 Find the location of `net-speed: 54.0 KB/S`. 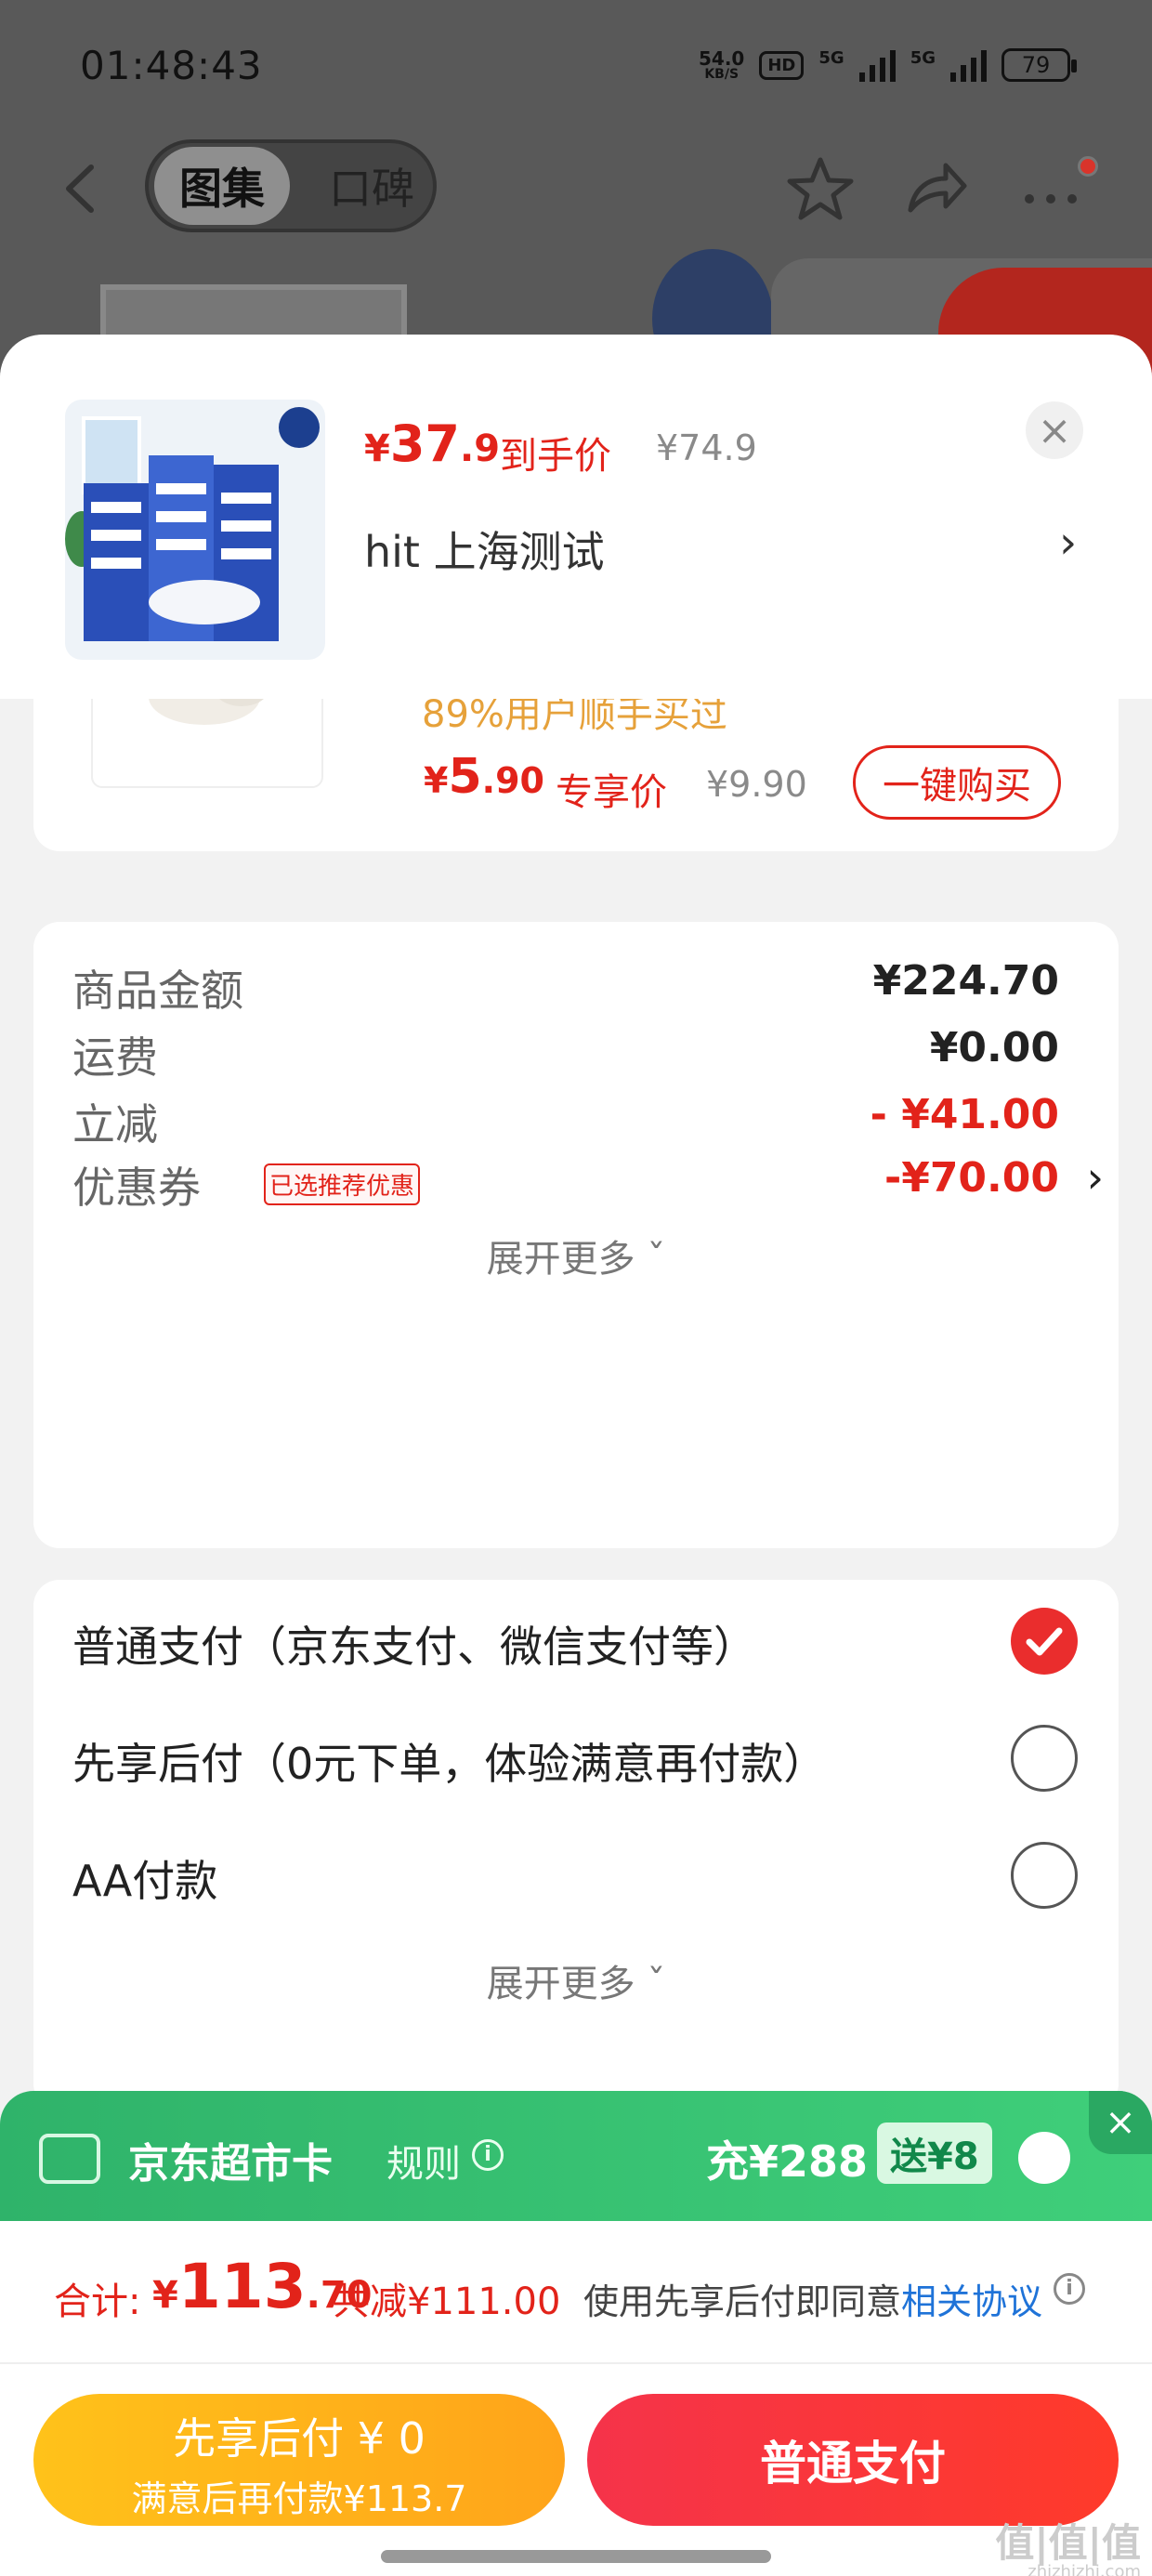

net-speed: 54.0 KB/S is located at coordinates (722, 64).